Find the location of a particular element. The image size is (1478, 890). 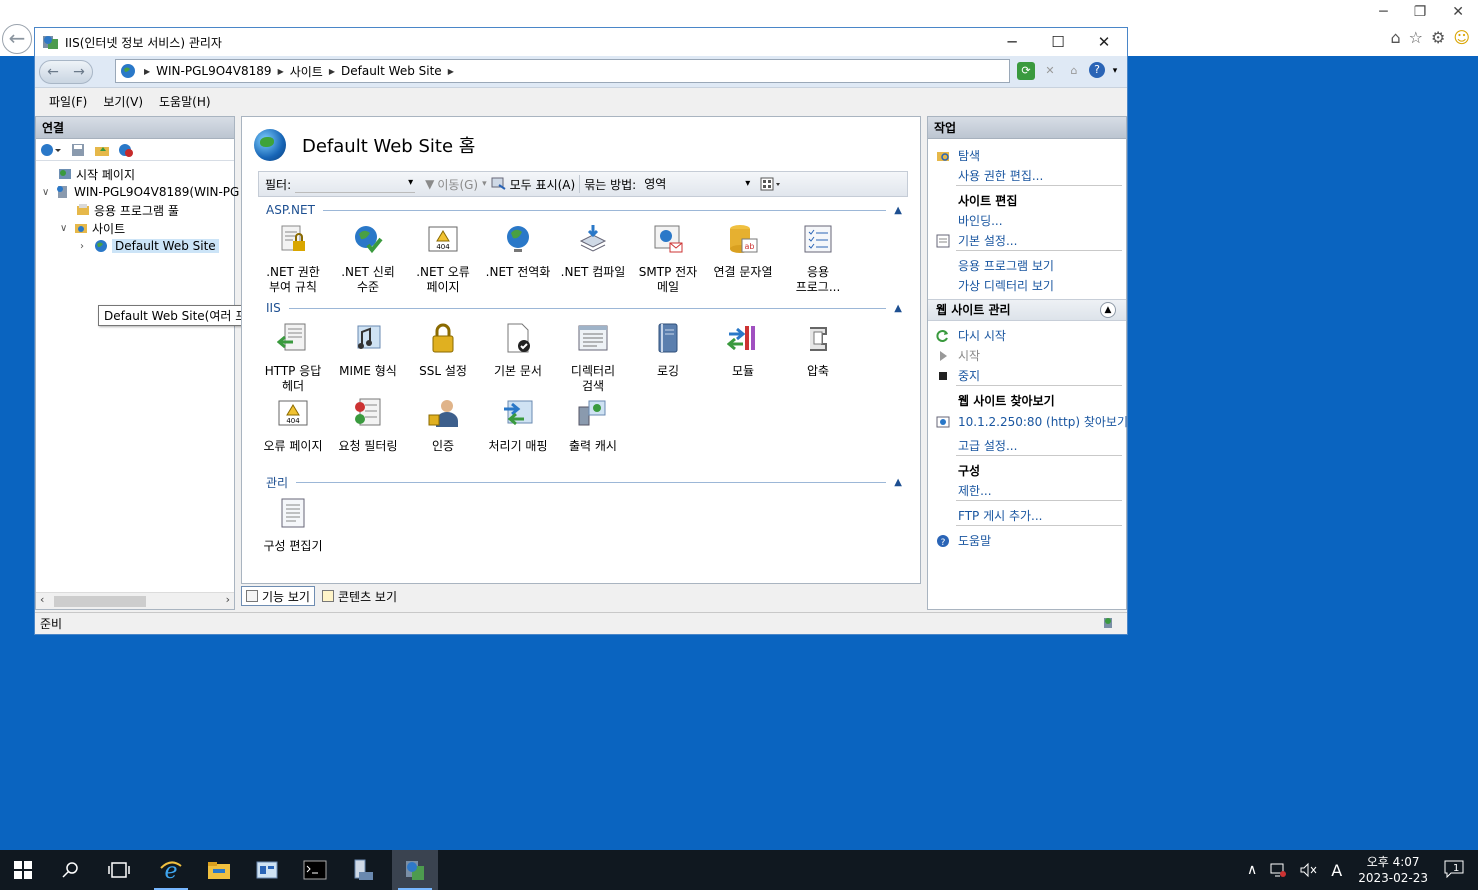

tree-item-start-page: 시작 페이지 is located at coordinates (96, 174).